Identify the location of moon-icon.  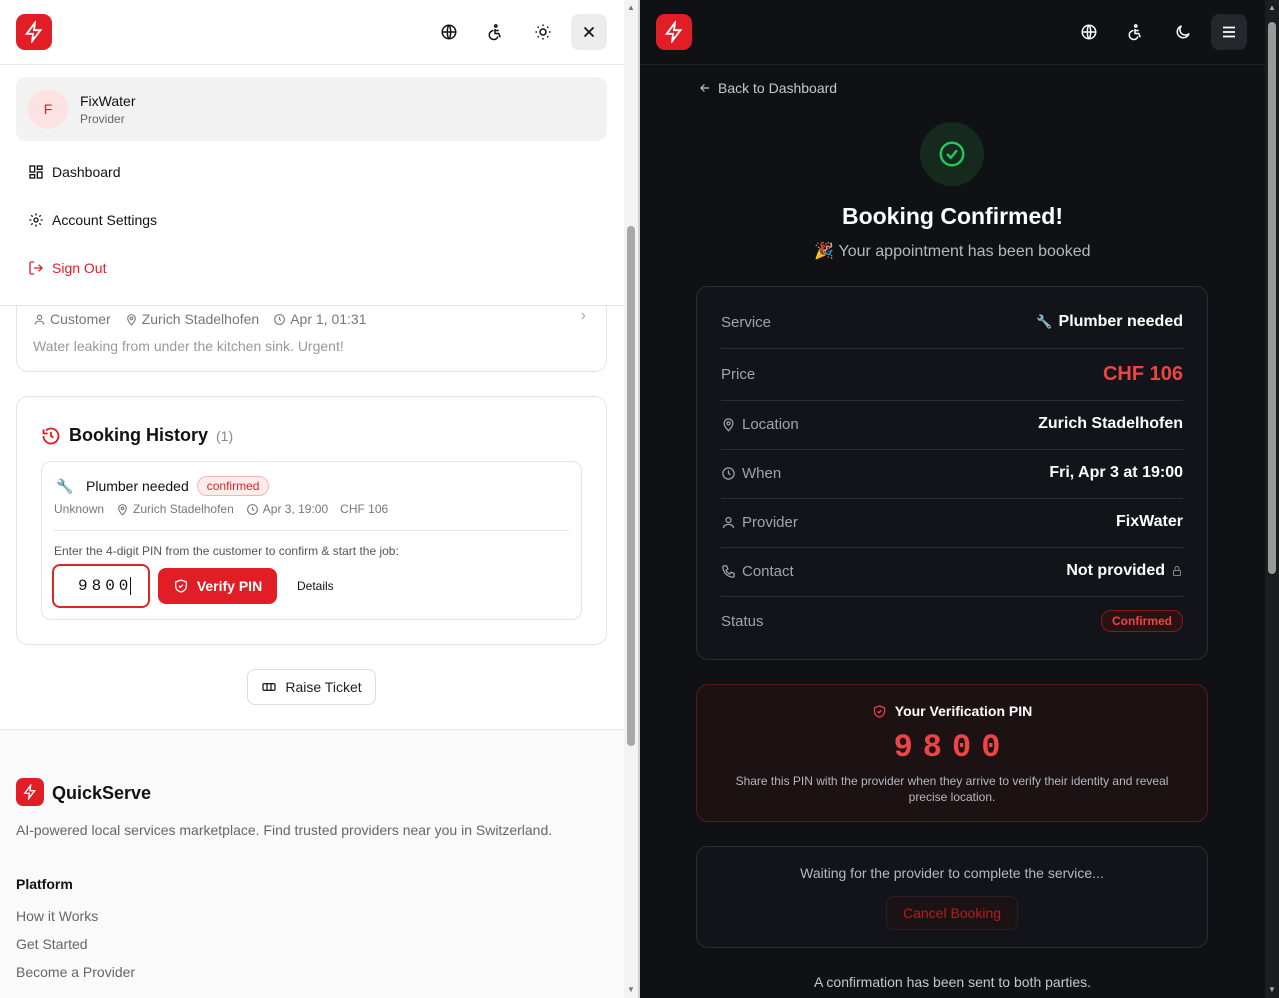
(1183, 32).